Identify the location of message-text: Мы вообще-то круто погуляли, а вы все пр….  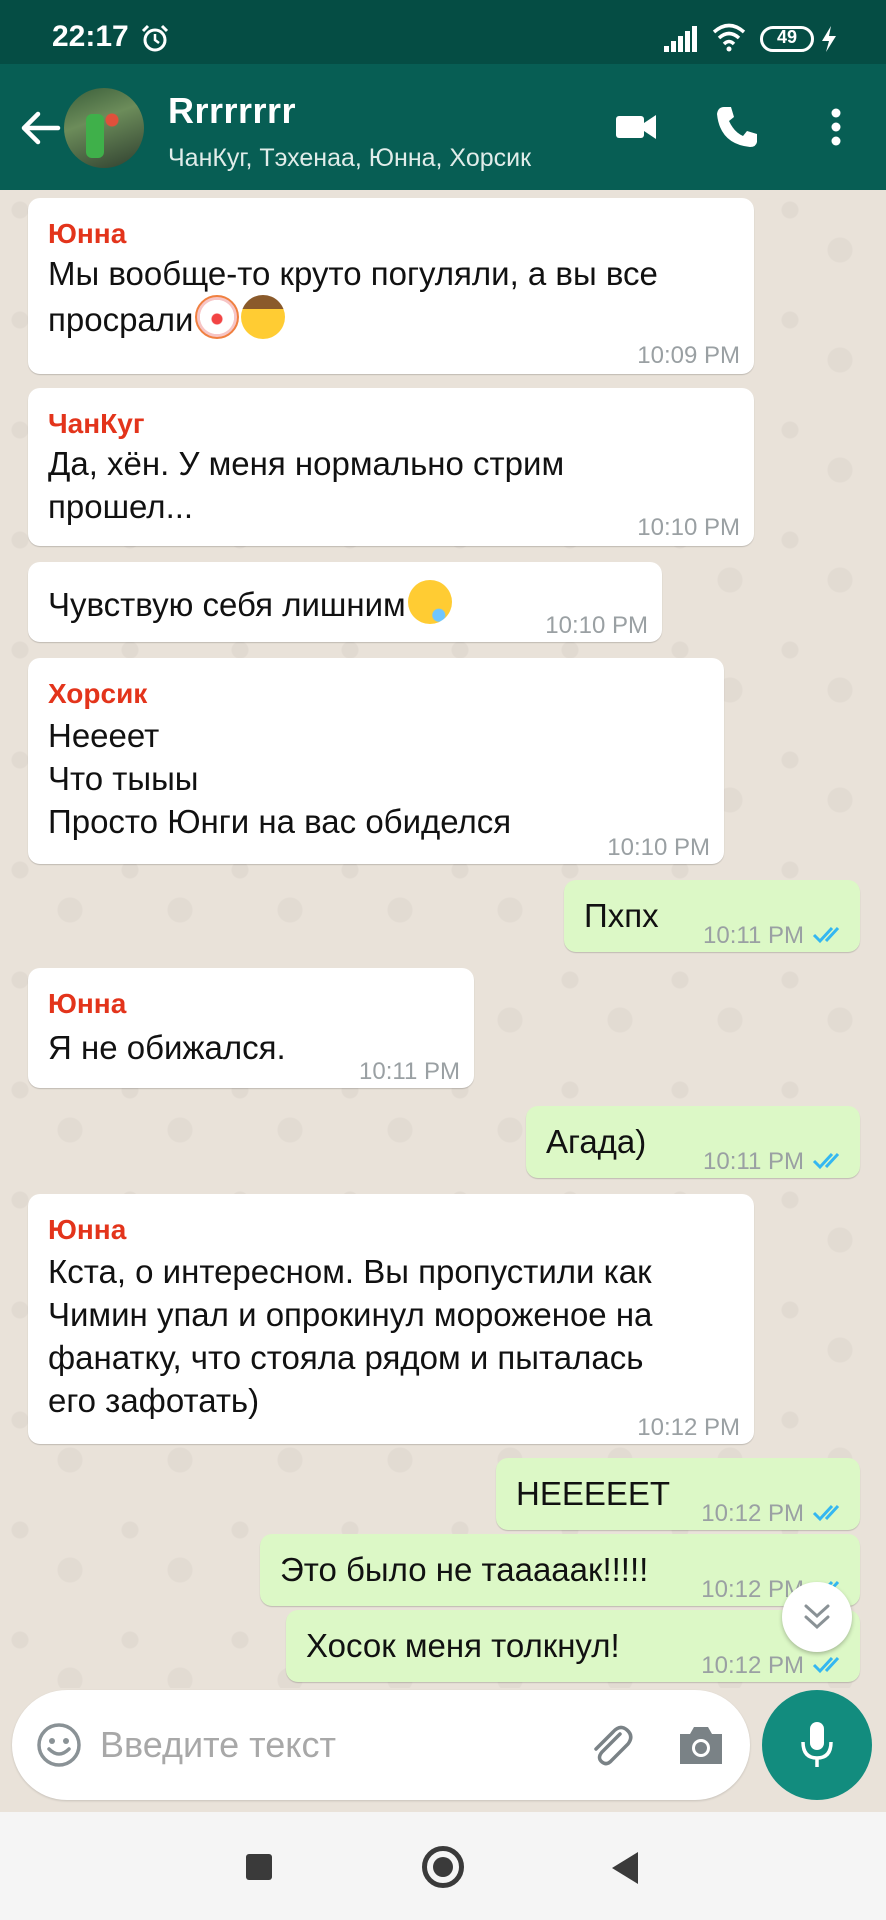
(353, 296).